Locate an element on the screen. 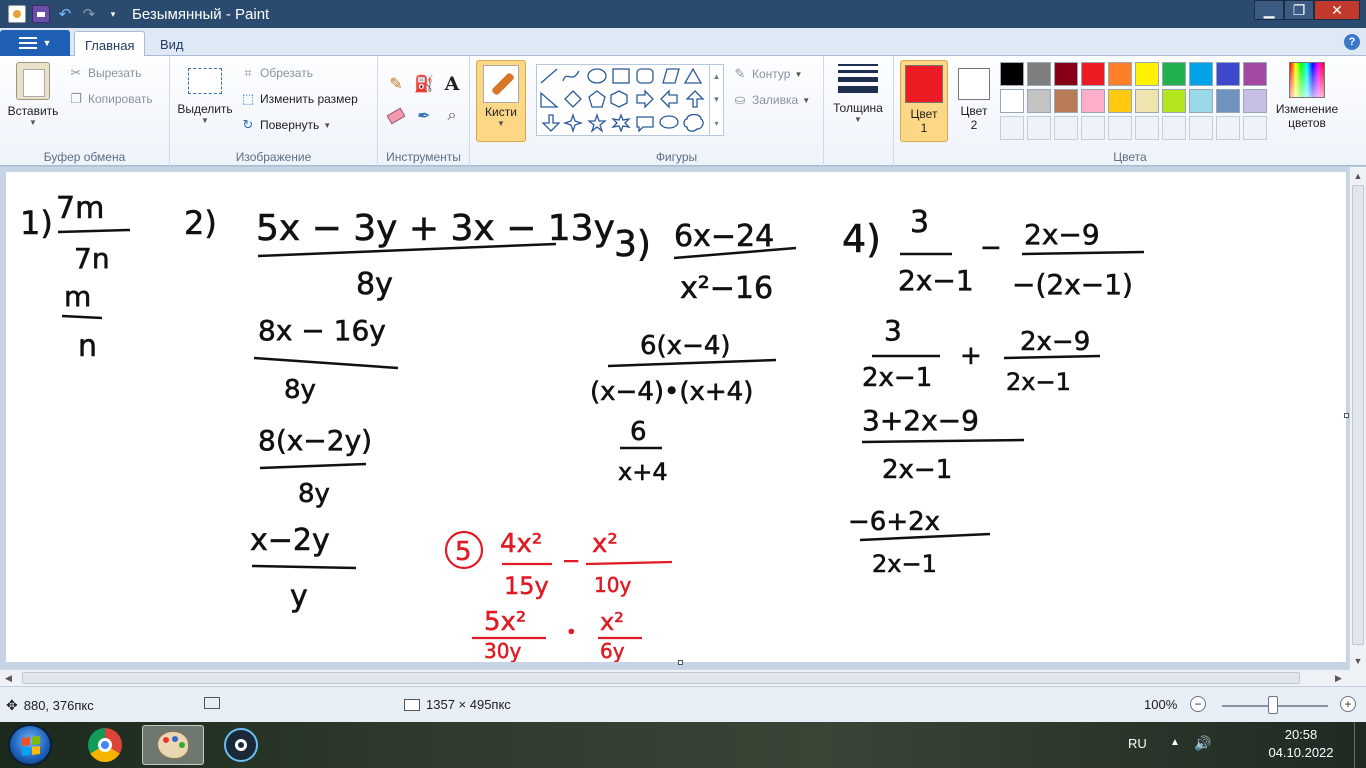  undo-icon: ↶ is located at coordinates (65, 14).